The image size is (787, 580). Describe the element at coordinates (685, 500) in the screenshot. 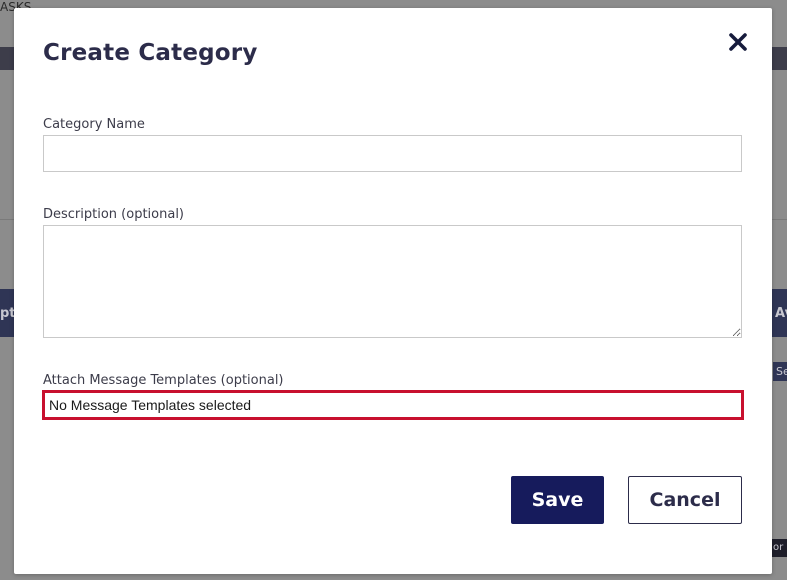

I see `cancel-button: Cancel` at that location.